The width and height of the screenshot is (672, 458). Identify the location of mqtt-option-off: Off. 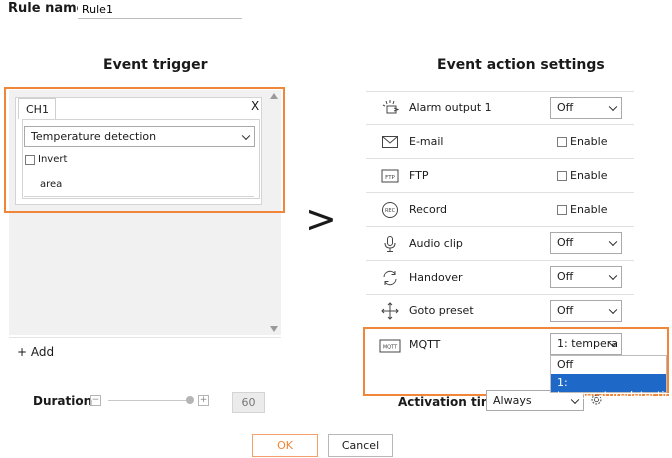
(608, 365).